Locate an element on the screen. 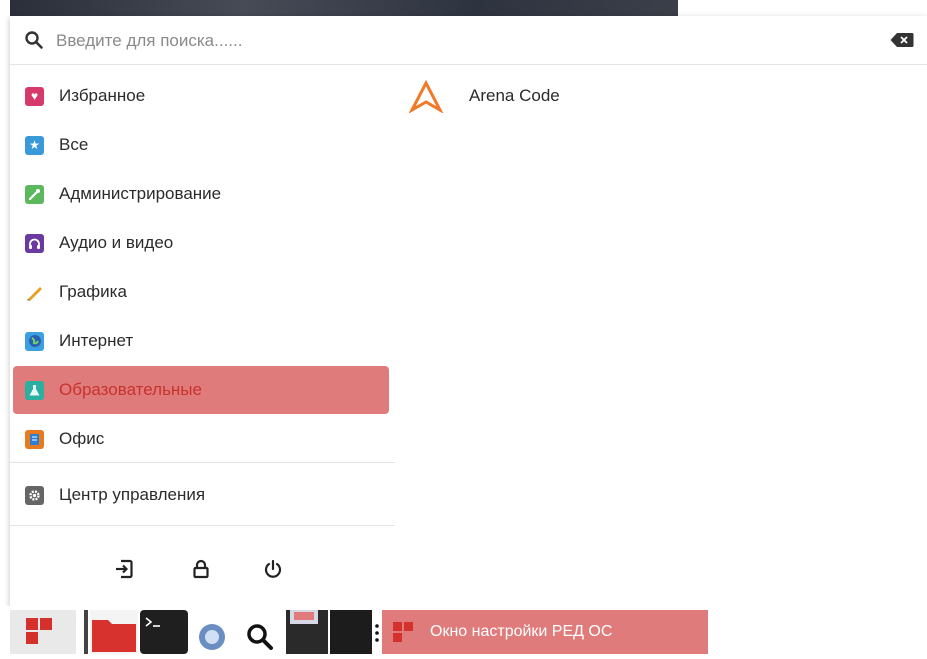  globe-icon is located at coordinates (34, 341).